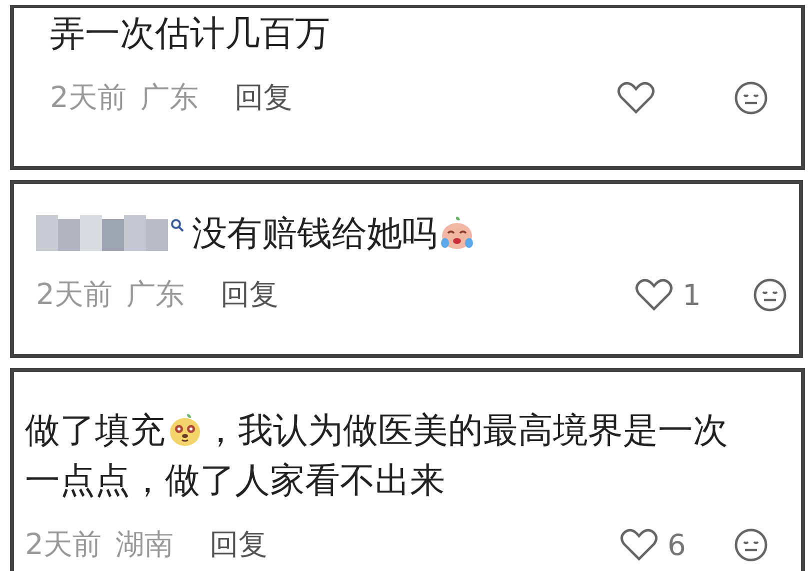 The height and width of the screenshot is (571, 810). What do you see at coordinates (144, 544) in the screenshot?
I see `comment-location: 湖南` at bounding box center [144, 544].